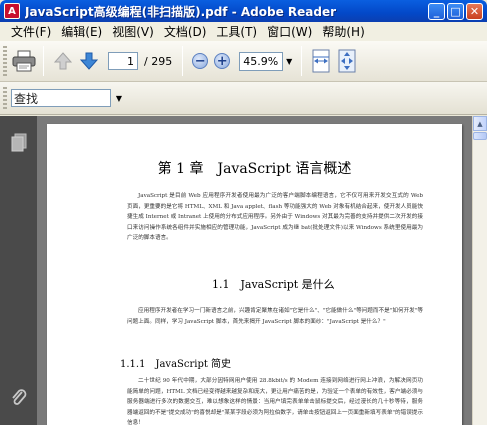 Image resolution: width=487 pixels, height=425 pixels. Describe the element at coordinates (273, 284) in the screenshot. I see `section-title: 1.1 JavaScript 是什么` at that location.